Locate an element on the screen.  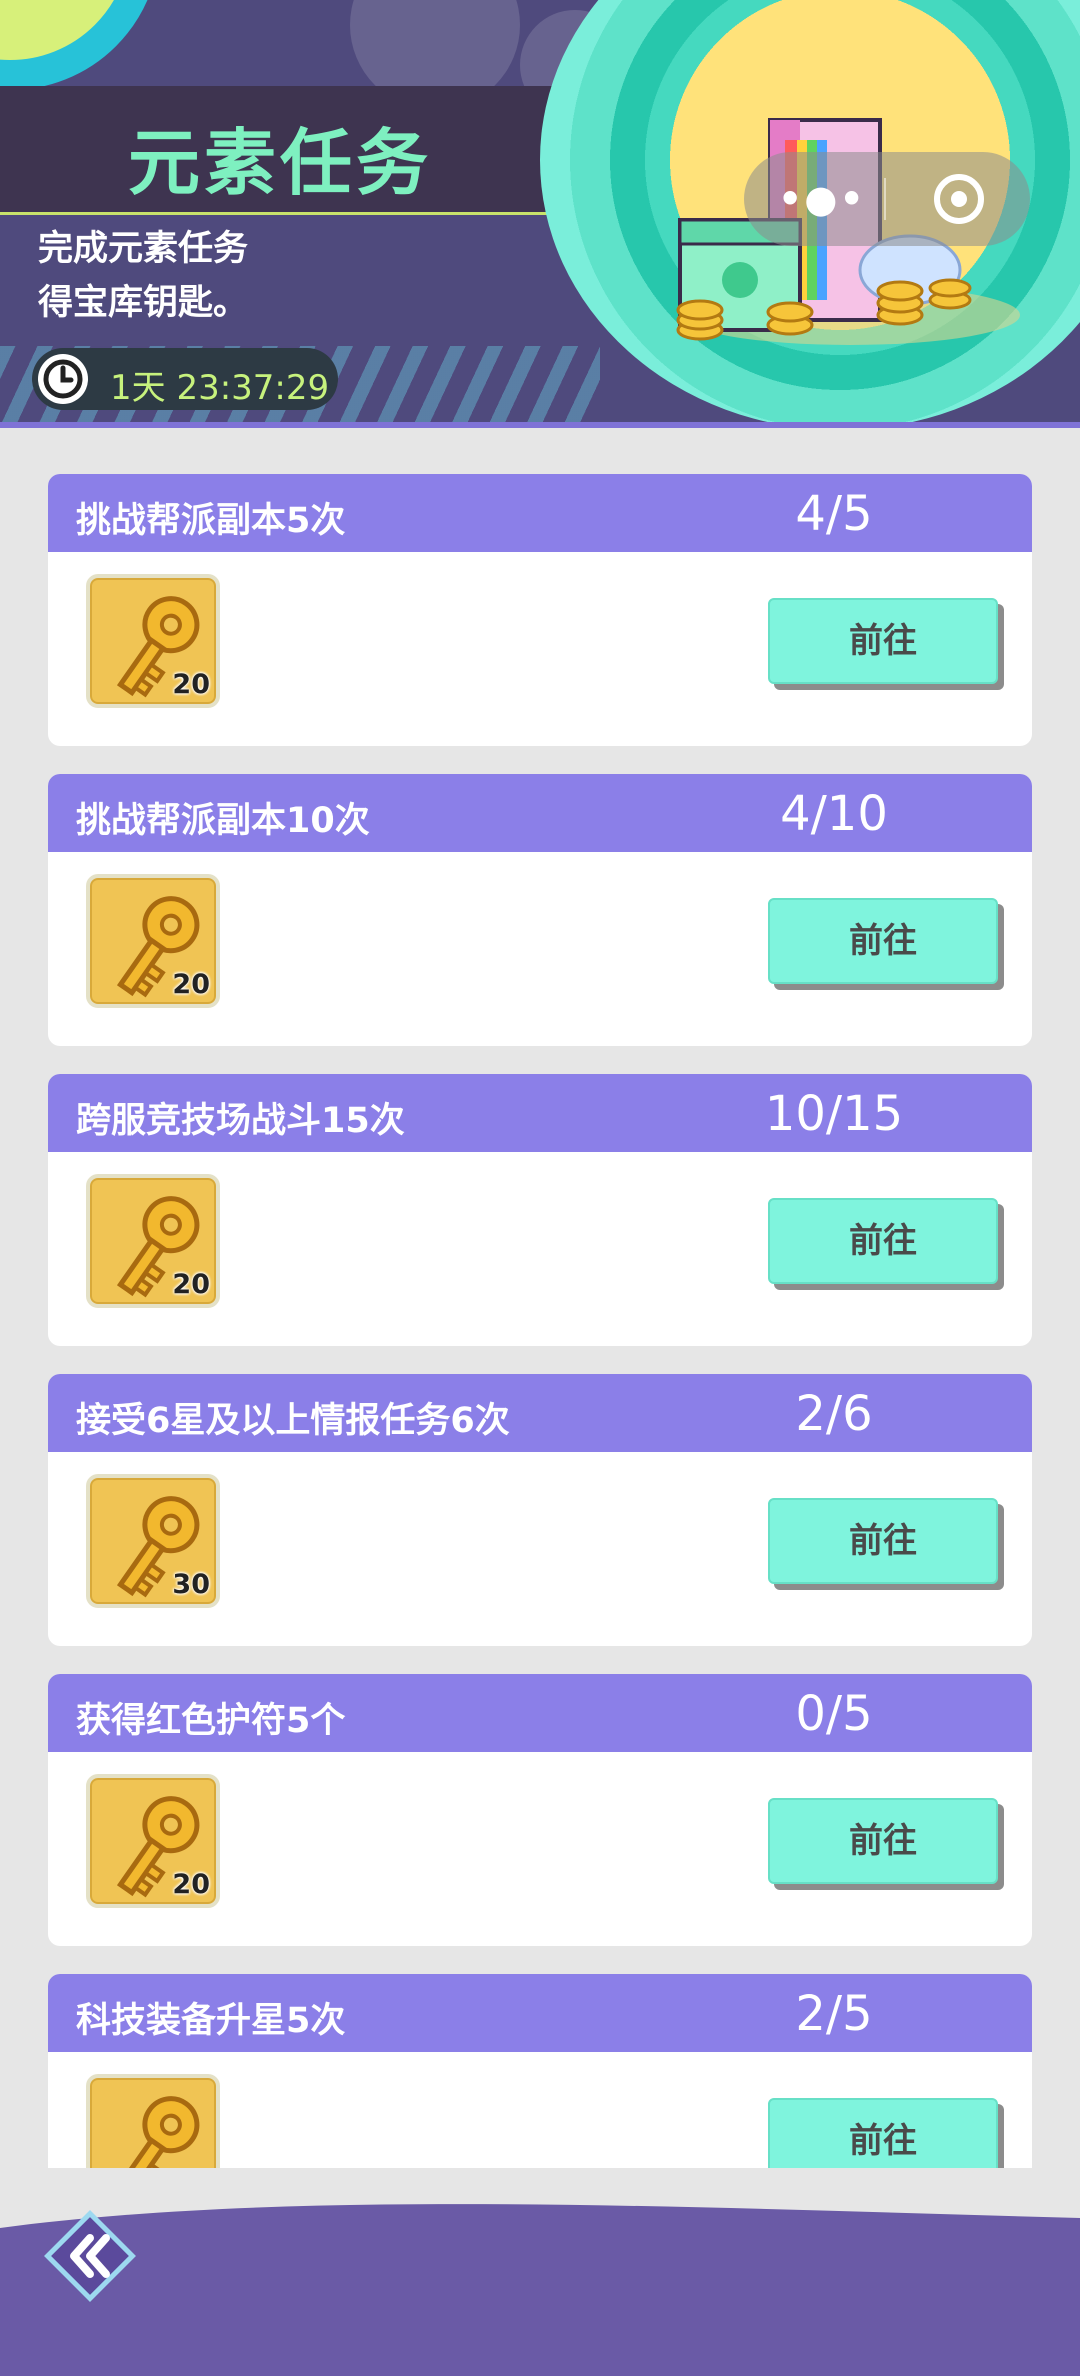
clock-icon is located at coordinates (63, 379).